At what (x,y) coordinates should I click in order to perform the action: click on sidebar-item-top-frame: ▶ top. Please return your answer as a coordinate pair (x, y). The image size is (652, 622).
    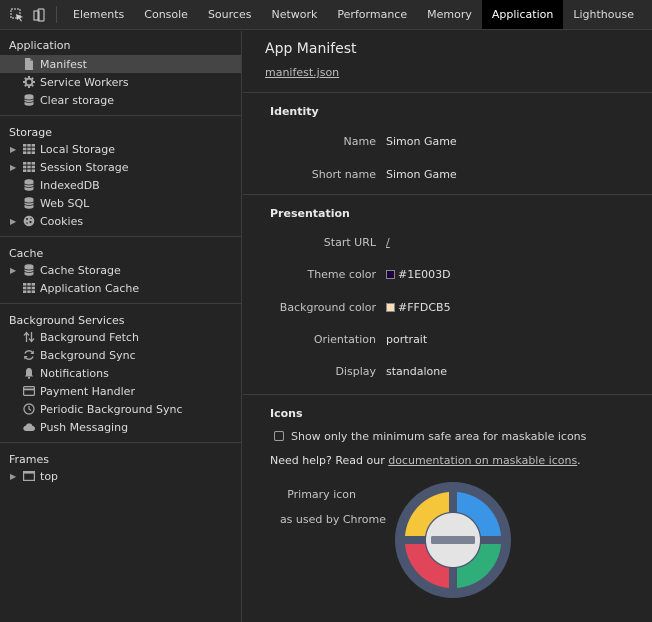
    Looking at the image, I should click on (120, 476).